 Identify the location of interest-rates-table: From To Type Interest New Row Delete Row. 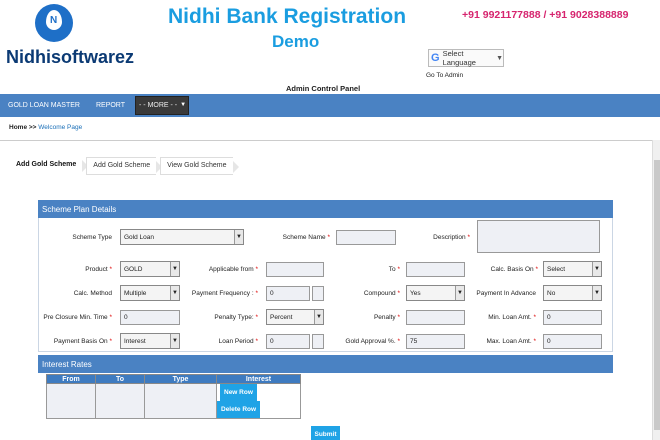
(173, 396).